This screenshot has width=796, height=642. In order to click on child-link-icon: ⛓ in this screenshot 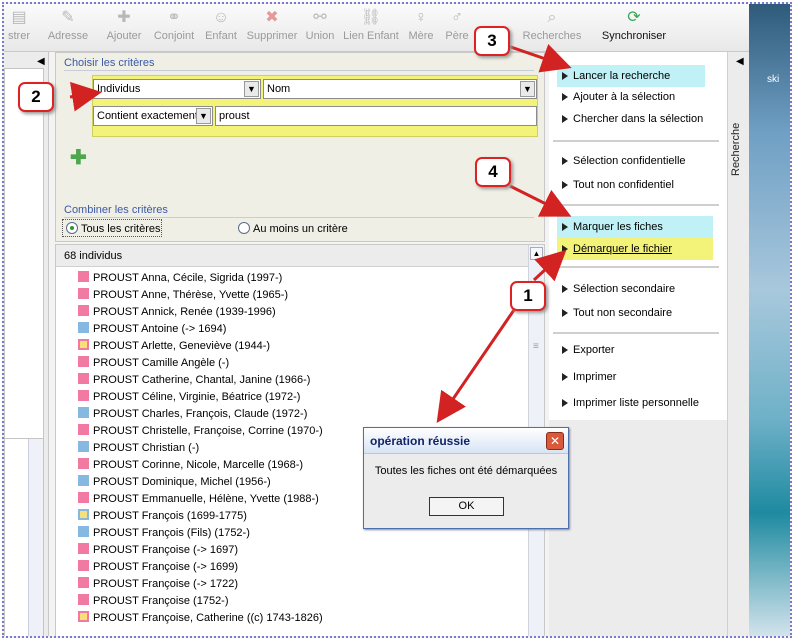, I will do `click(371, 17)`.